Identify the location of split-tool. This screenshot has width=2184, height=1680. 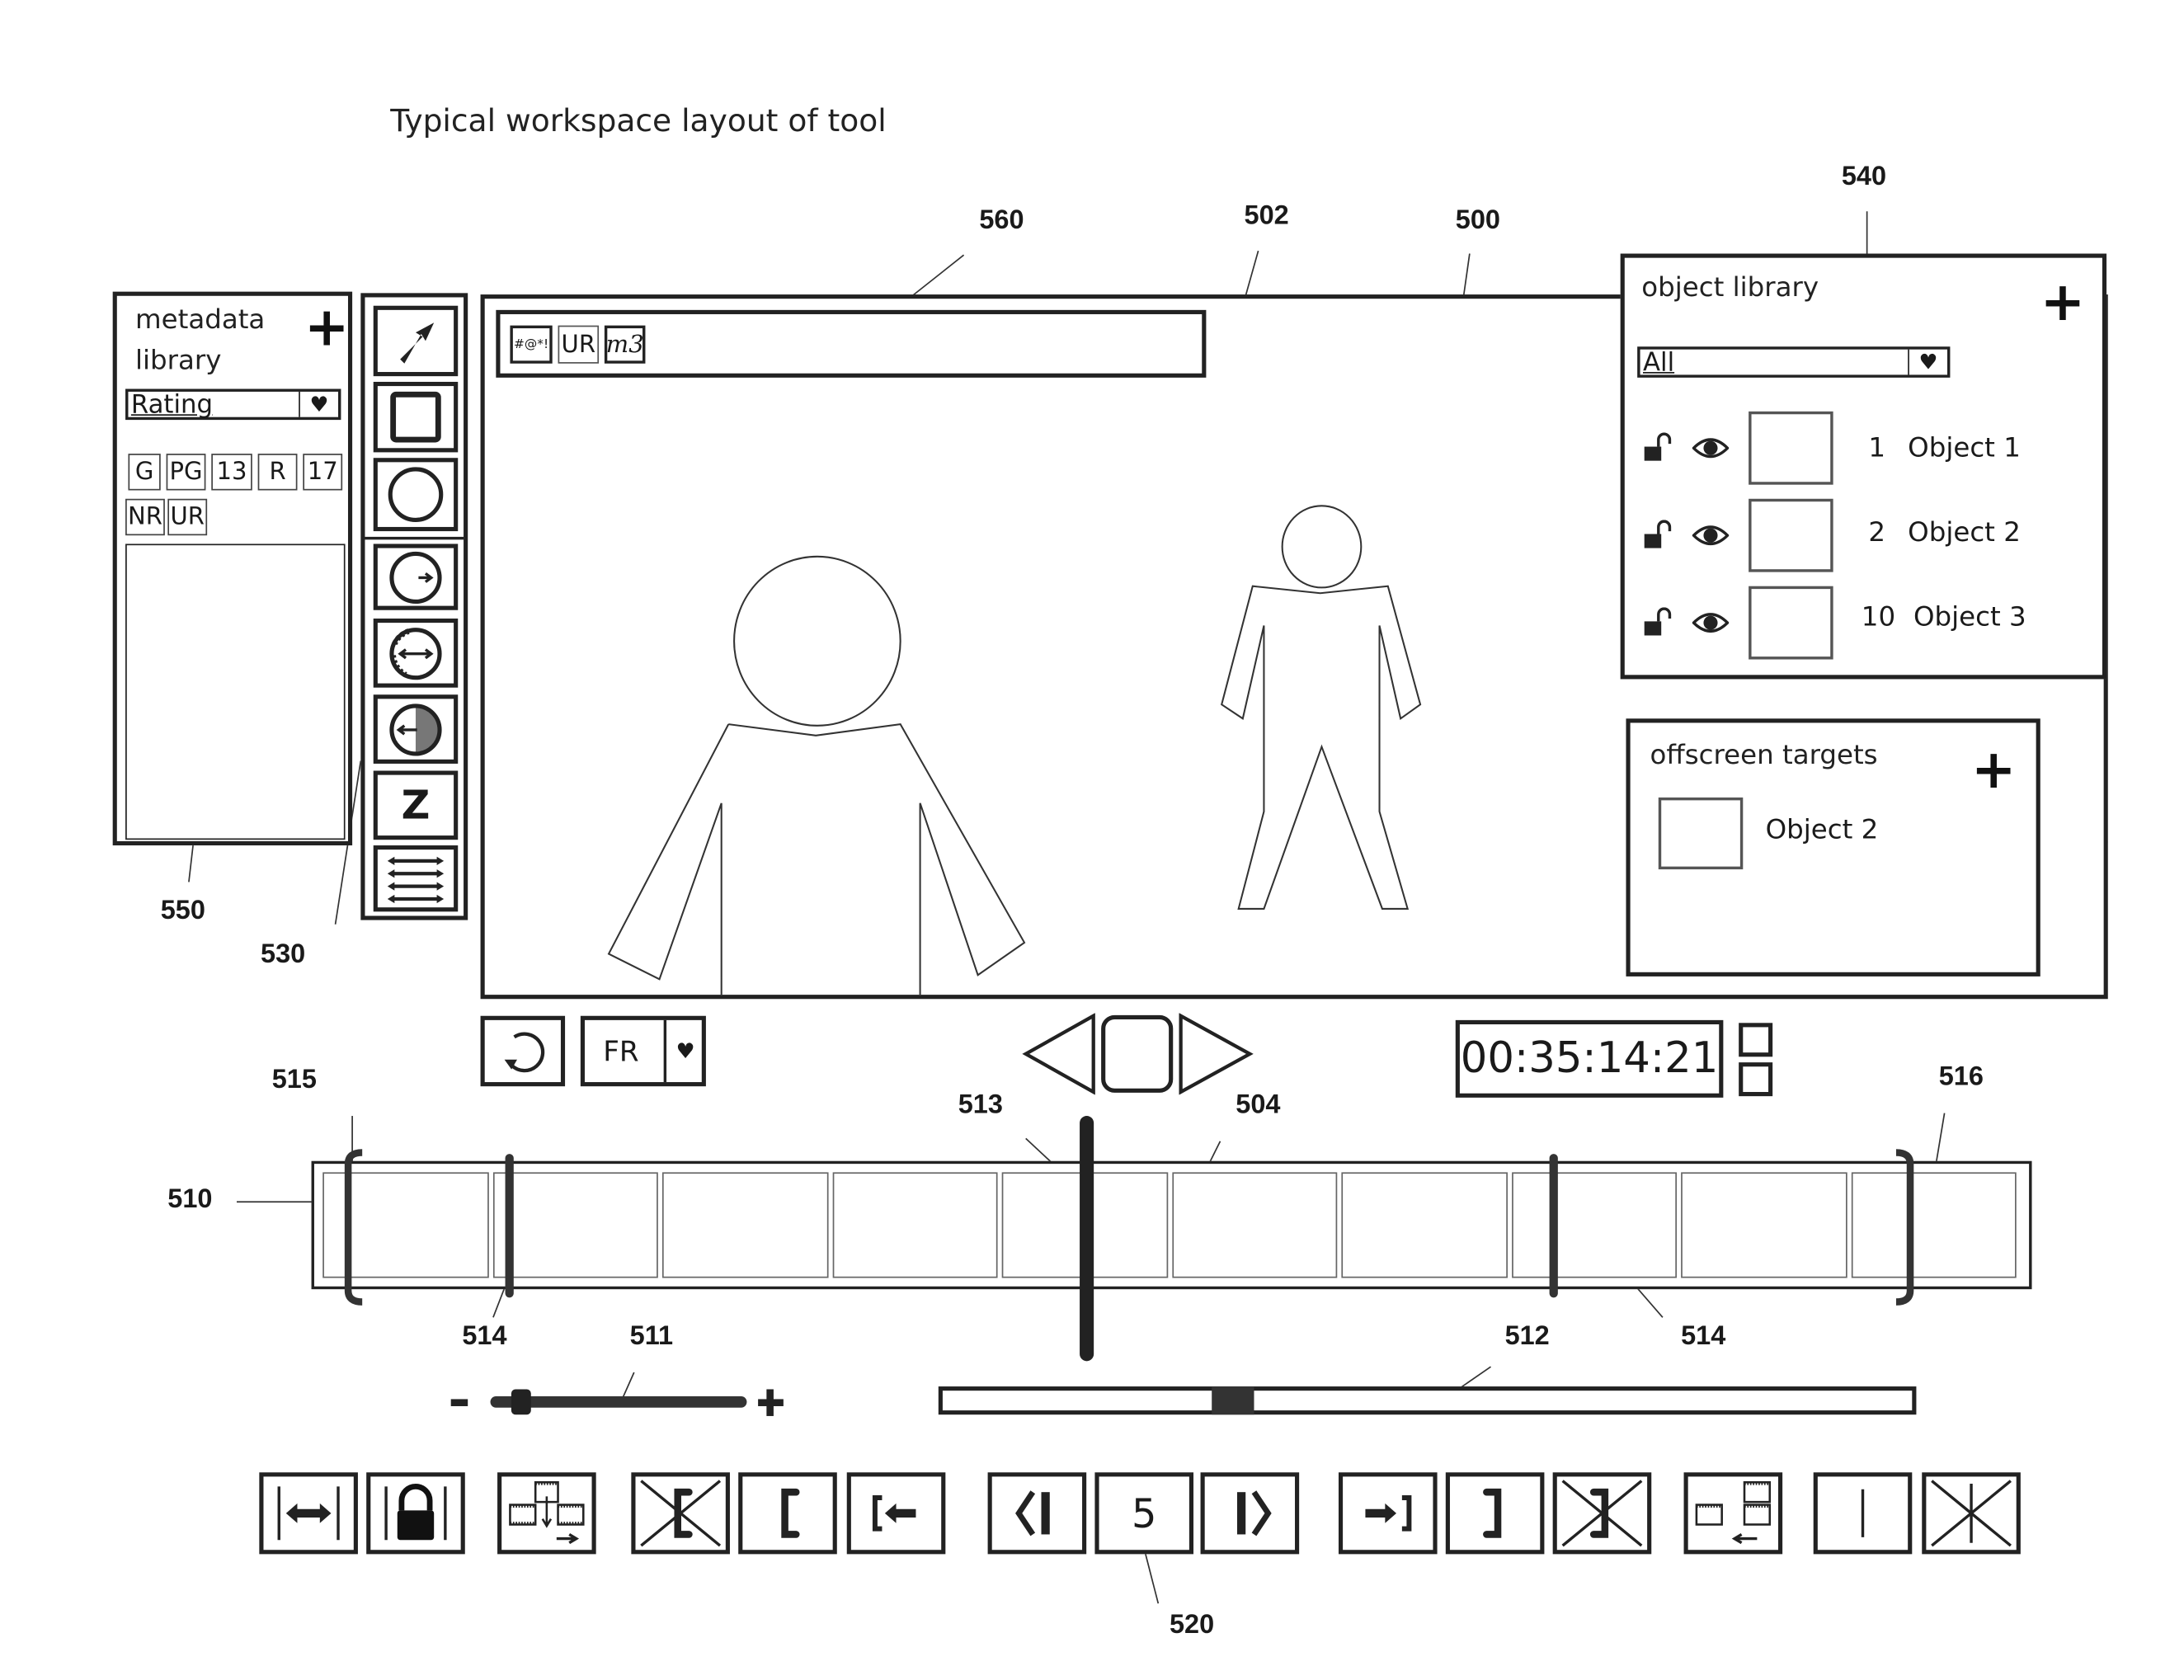
(416, 729).